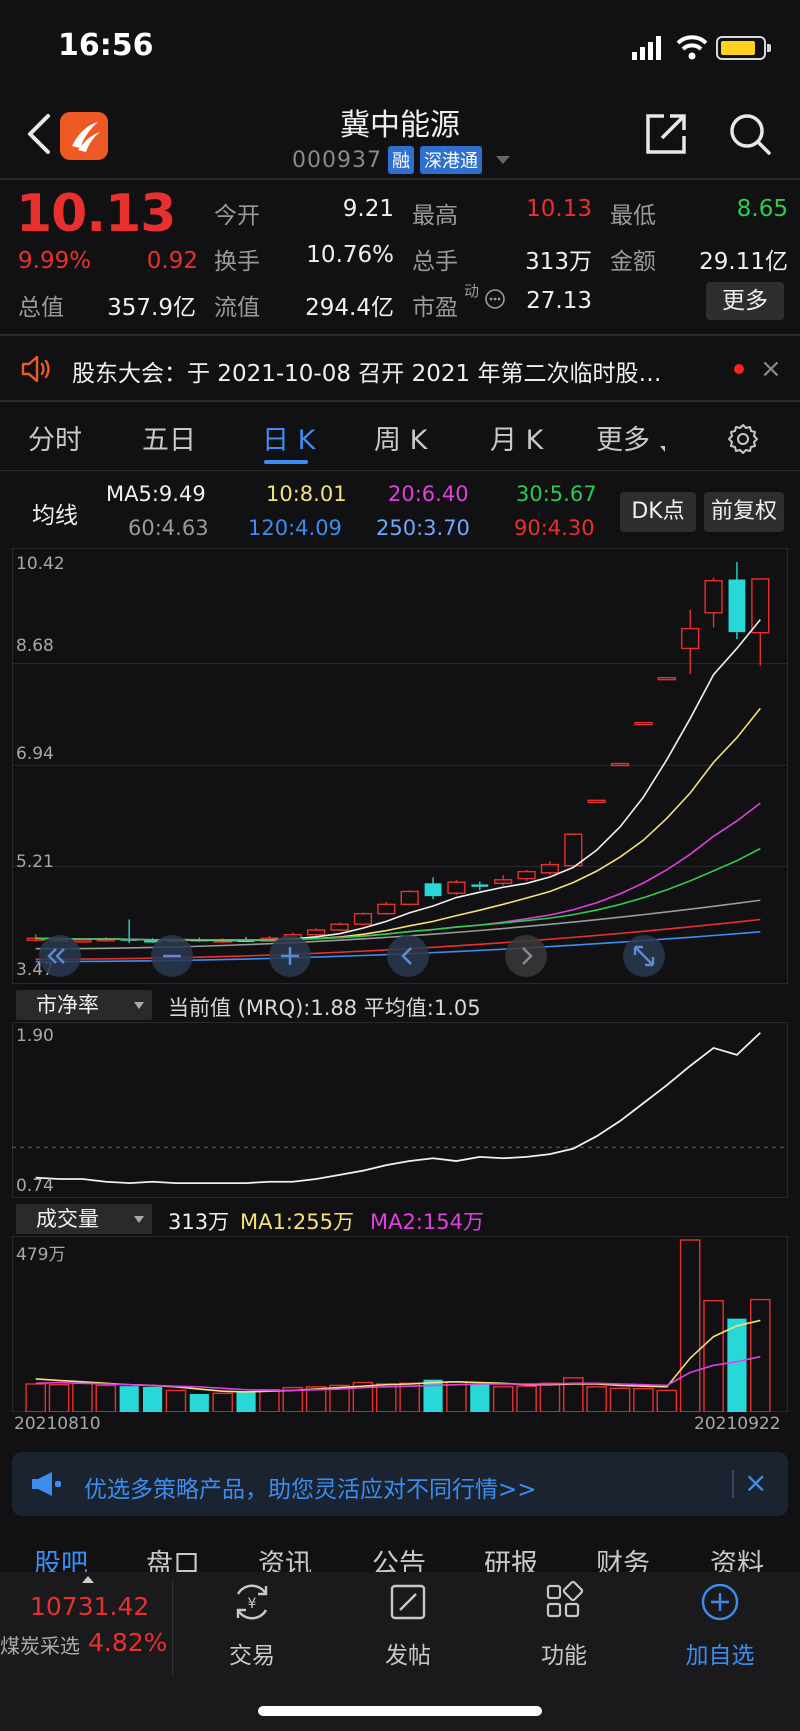 This screenshot has width=800, height=1731. Describe the element at coordinates (252, 1625) in the screenshot. I see `nav-trade: ¥ 交易` at that location.